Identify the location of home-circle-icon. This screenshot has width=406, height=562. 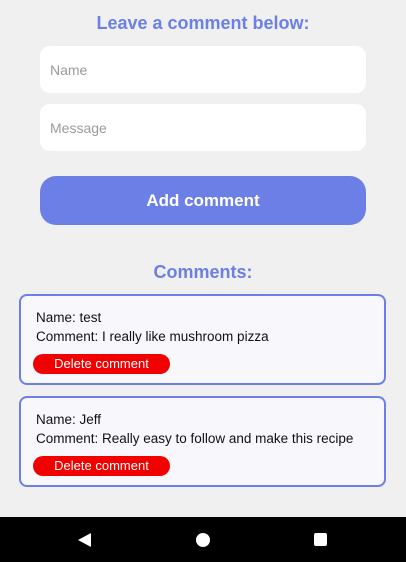
(203, 539).